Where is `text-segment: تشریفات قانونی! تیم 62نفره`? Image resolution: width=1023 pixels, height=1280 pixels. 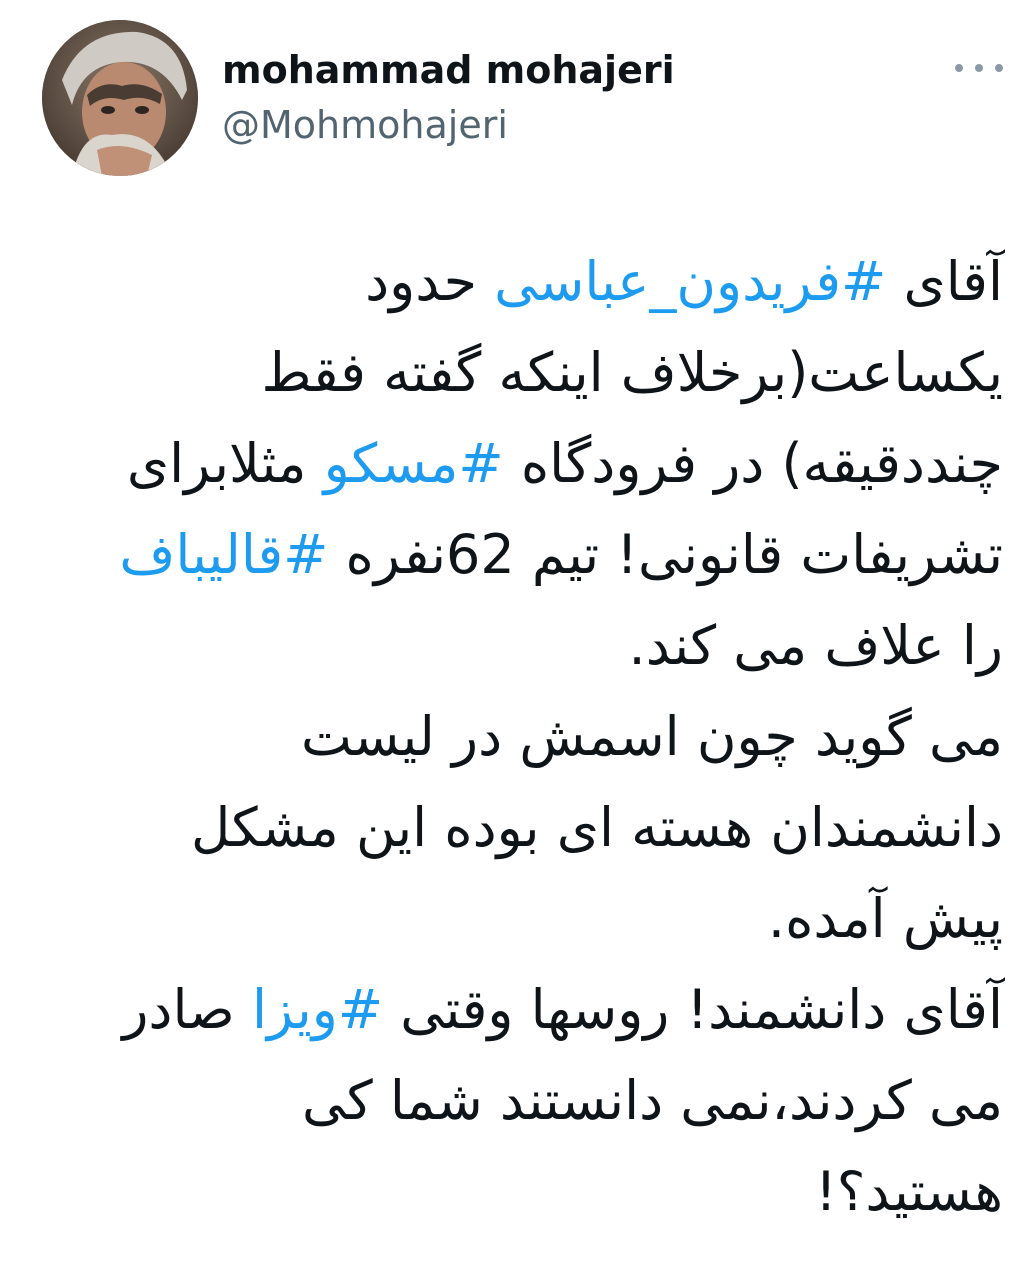
text-segment: تشریفات قانونی! تیم 62نفره is located at coordinates (665, 554).